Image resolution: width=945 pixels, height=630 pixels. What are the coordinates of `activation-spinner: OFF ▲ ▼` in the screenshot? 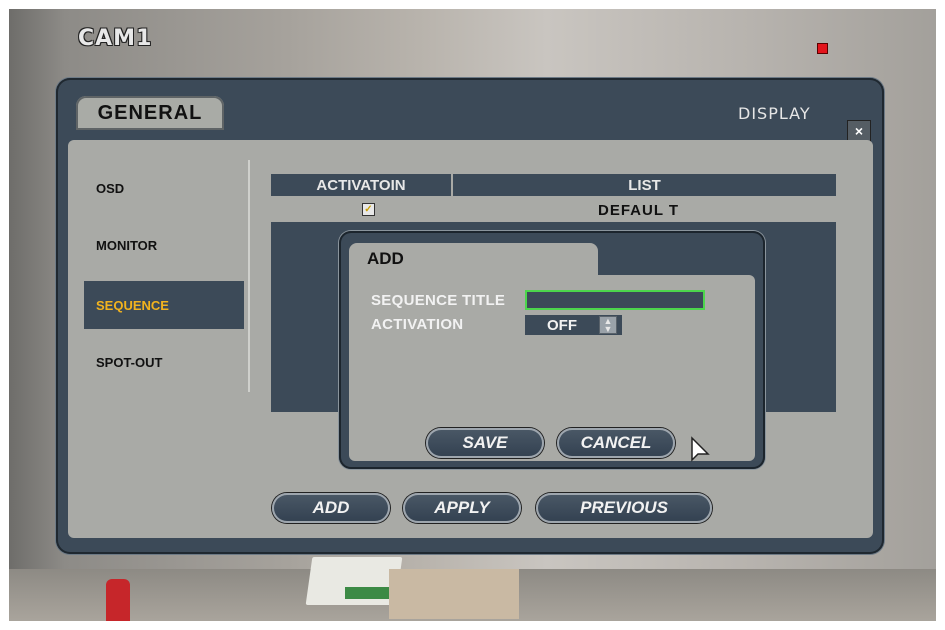 It's located at (573, 325).